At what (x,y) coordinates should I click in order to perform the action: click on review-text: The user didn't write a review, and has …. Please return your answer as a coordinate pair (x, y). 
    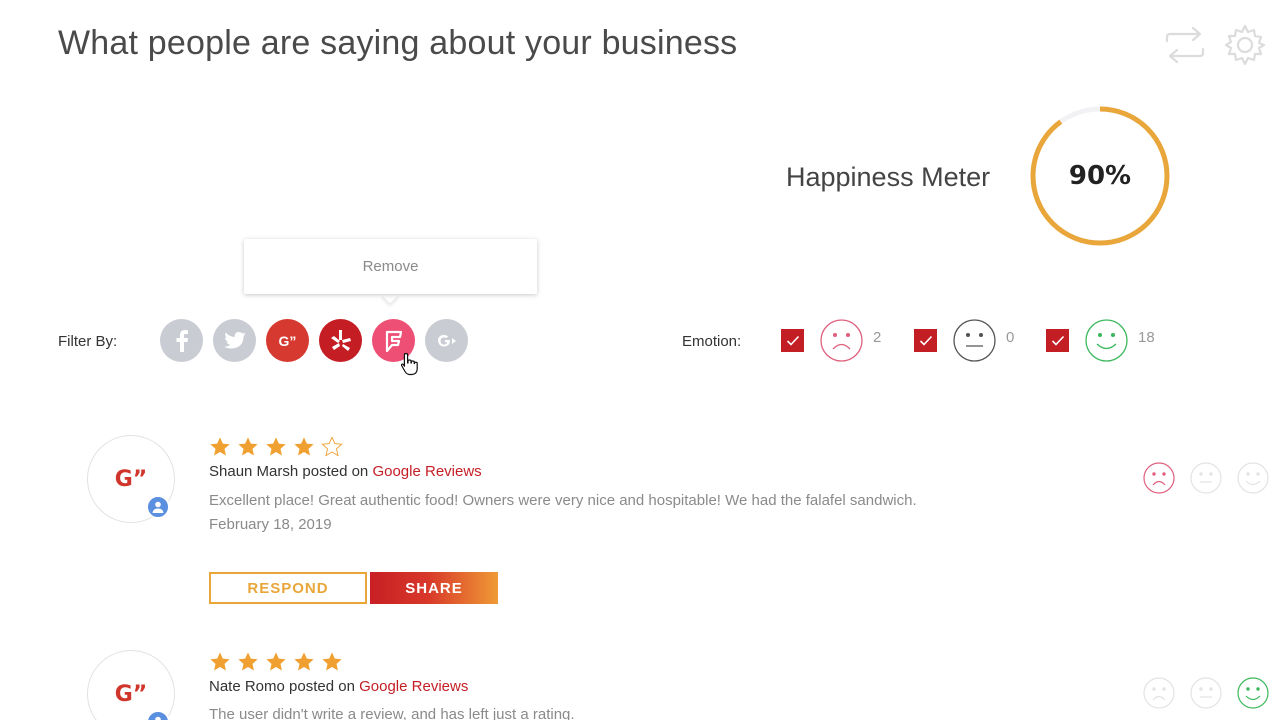
    Looking at the image, I should click on (392, 713).